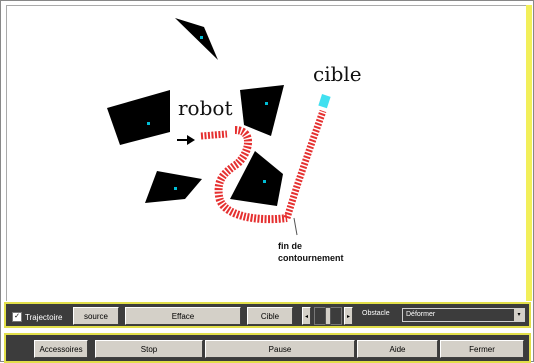 This screenshot has height=363, width=534. What do you see at coordinates (173, 187) in the screenshot?
I see `obstacle-bottom-left` at bounding box center [173, 187].